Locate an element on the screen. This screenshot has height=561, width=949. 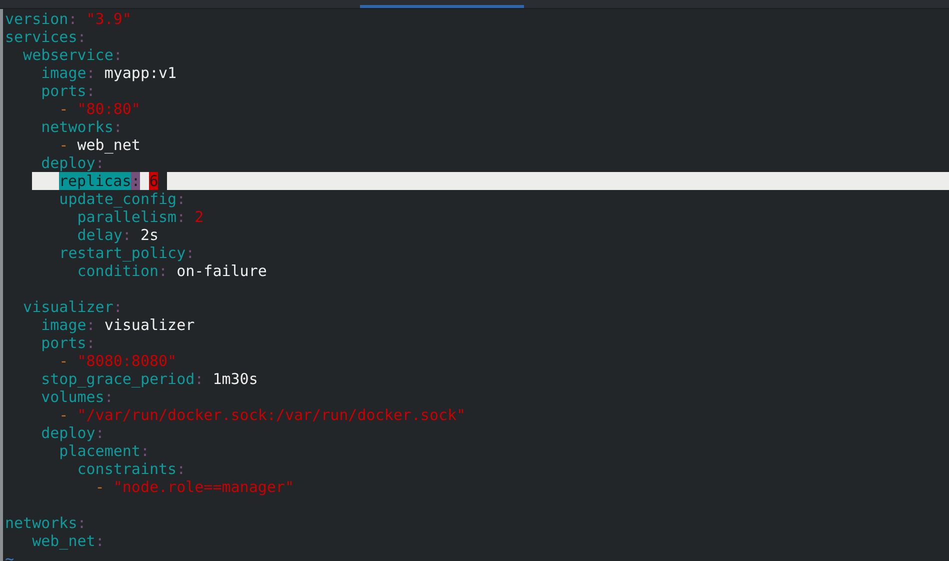
yaml-value: myapp:v1 is located at coordinates (140, 73).